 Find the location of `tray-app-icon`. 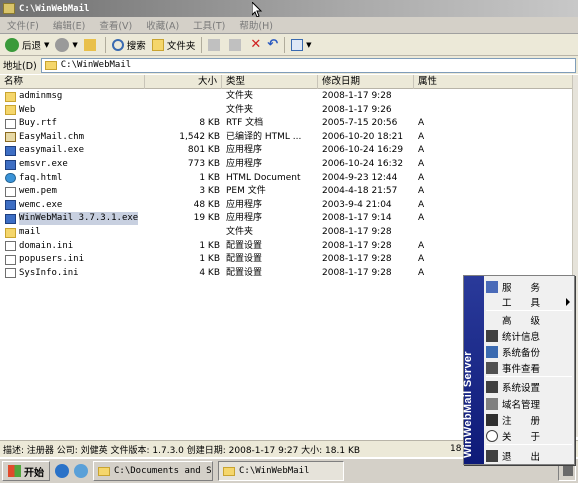

tray-app-icon is located at coordinates (568, 471).